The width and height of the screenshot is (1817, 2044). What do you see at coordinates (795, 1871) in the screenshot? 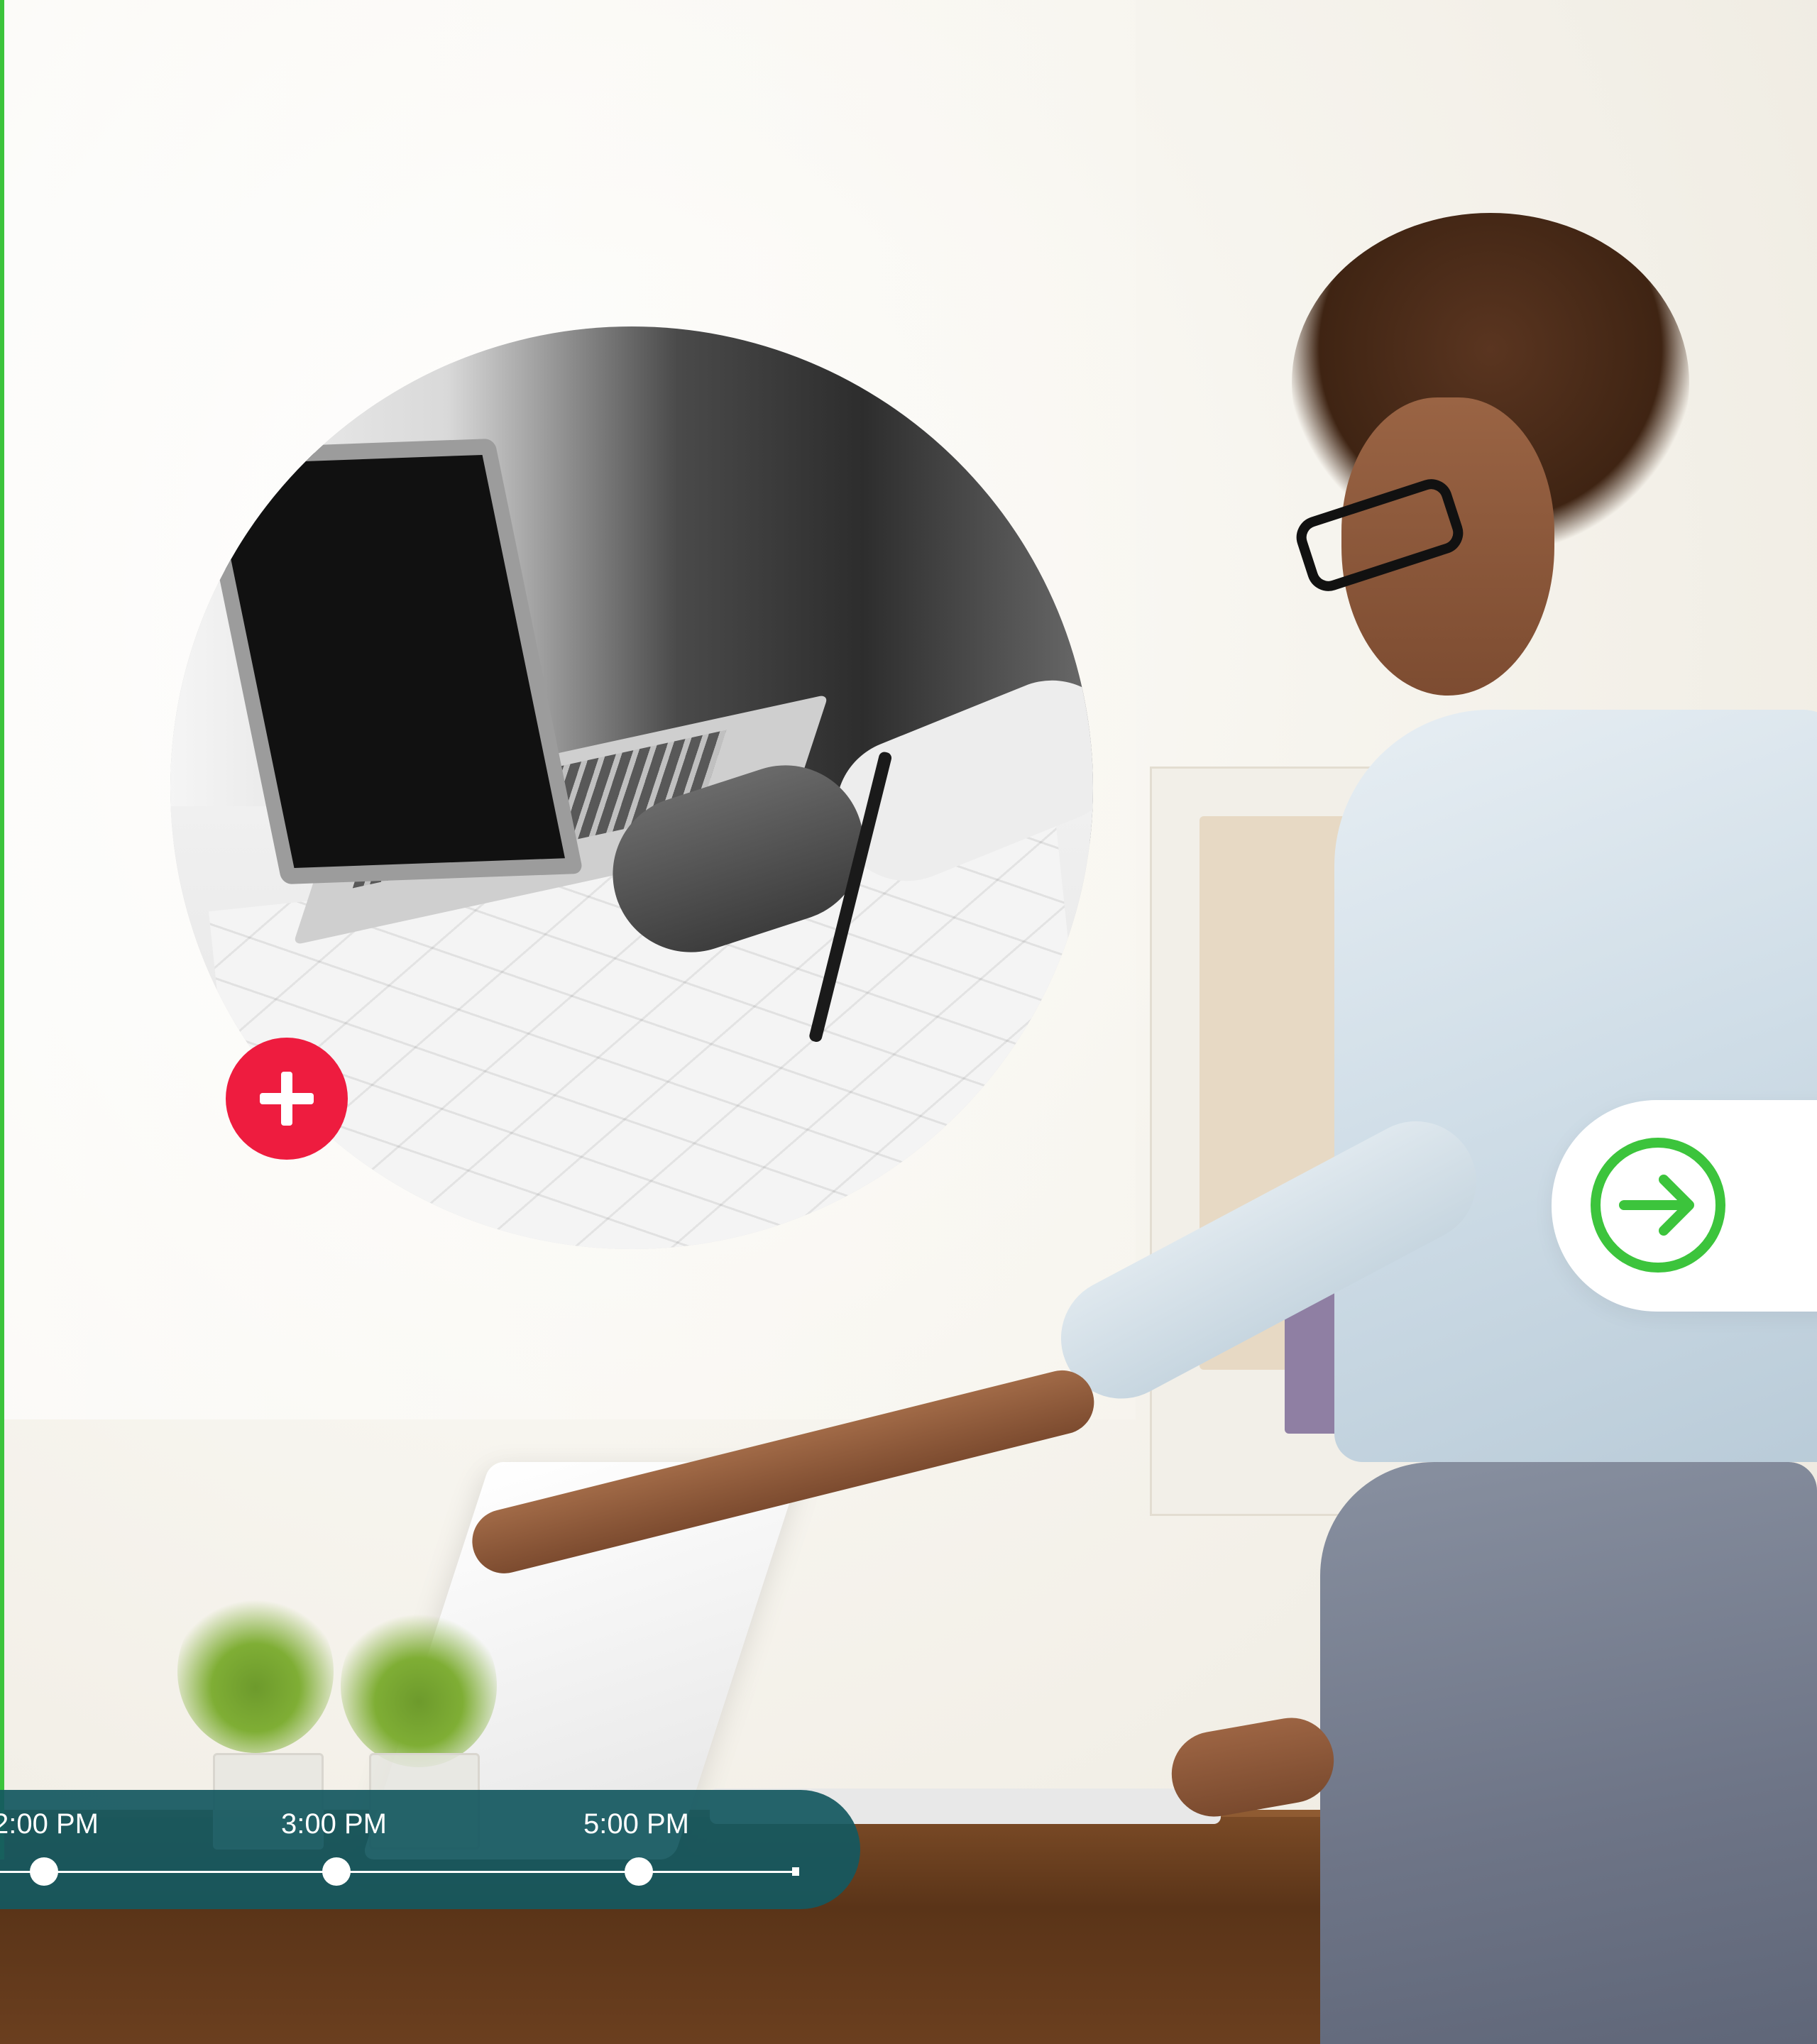
I see `timeline-end-cap` at bounding box center [795, 1871].